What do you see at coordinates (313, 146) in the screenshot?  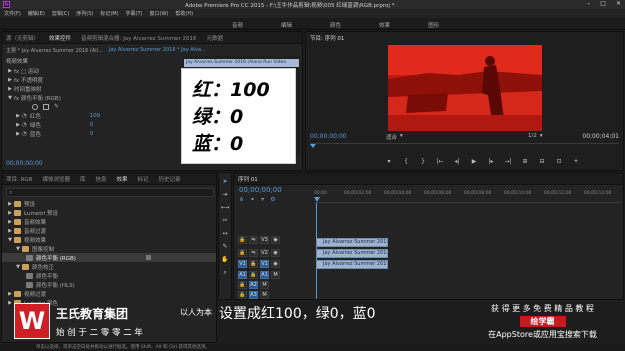 I see `playhead-marker-icon` at bounding box center [313, 146].